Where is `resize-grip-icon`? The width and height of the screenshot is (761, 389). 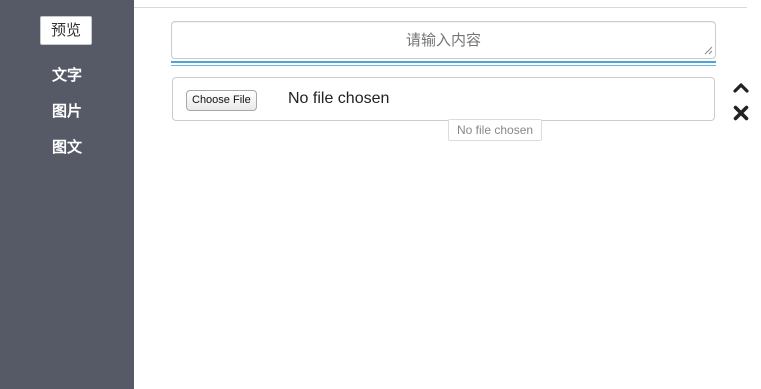 resize-grip-icon is located at coordinates (708, 50).